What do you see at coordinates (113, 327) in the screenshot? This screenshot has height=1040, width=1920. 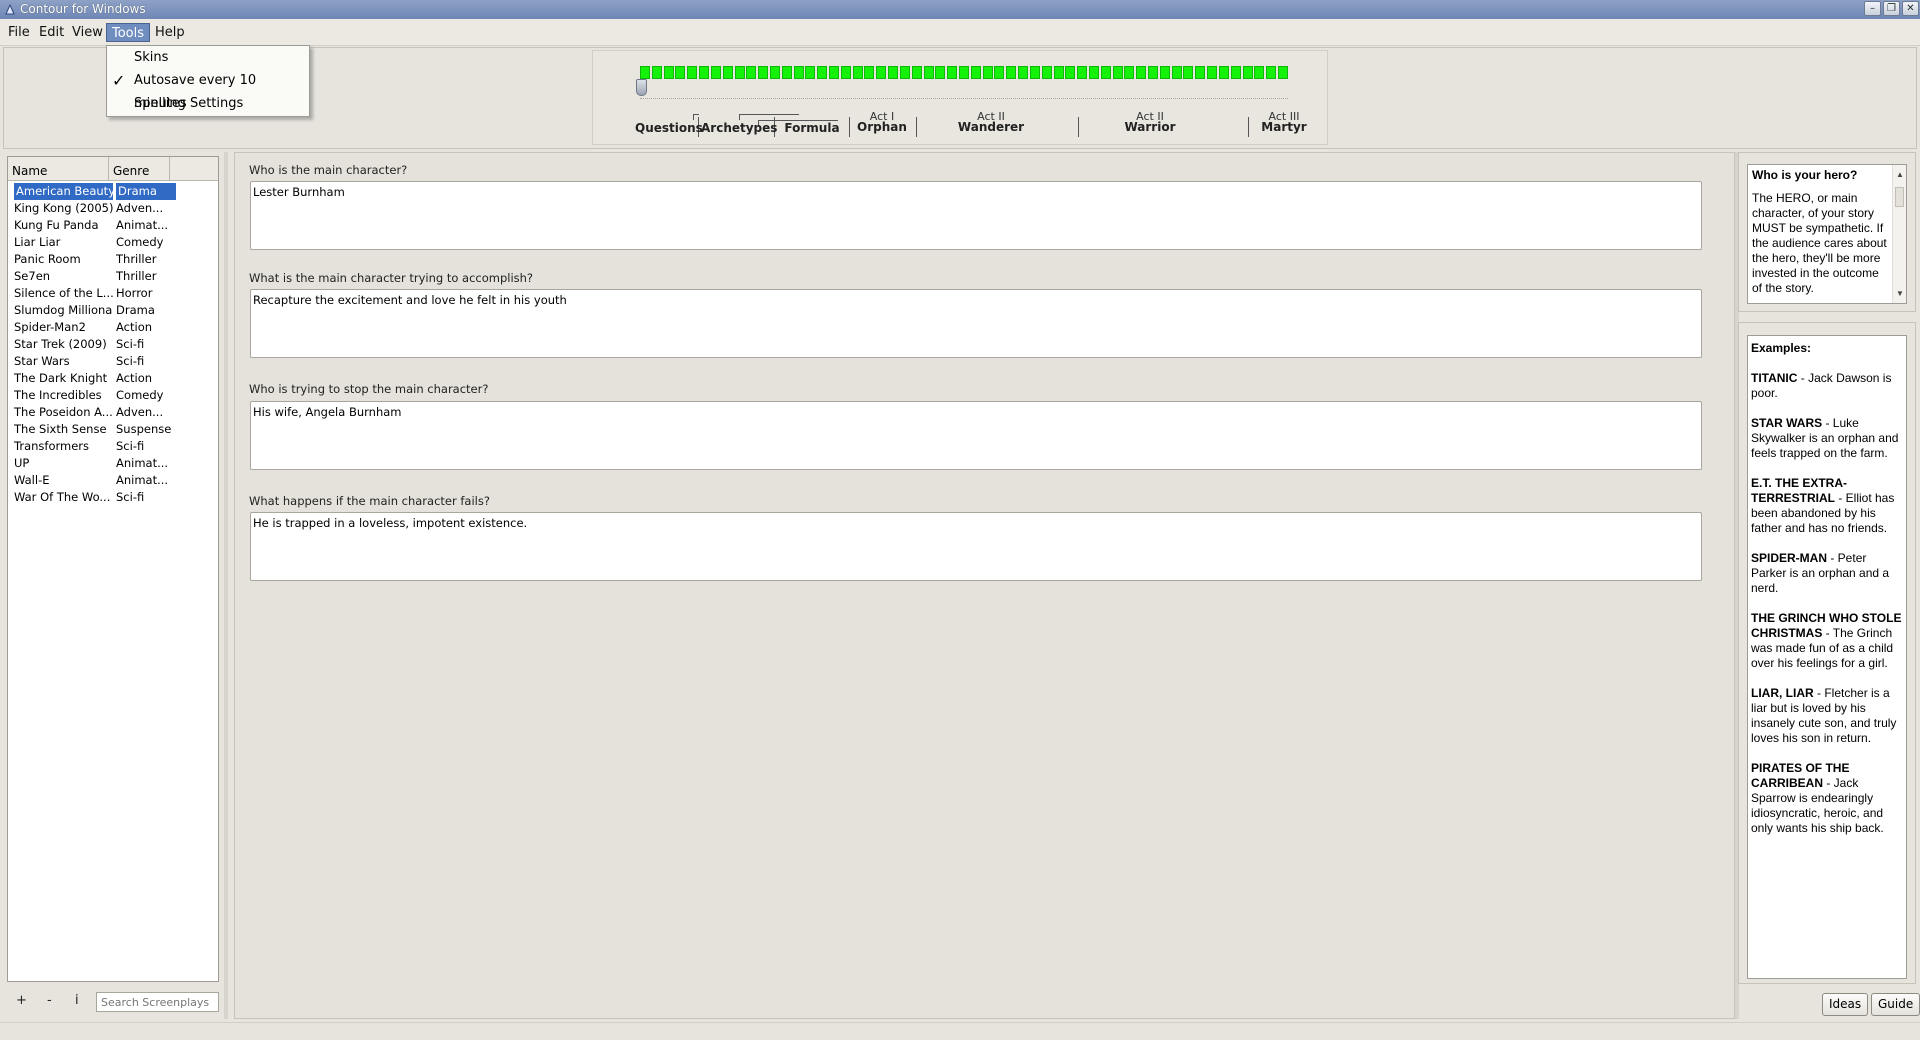 I see `table-row: Spider-Man2 Action` at bounding box center [113, 327].